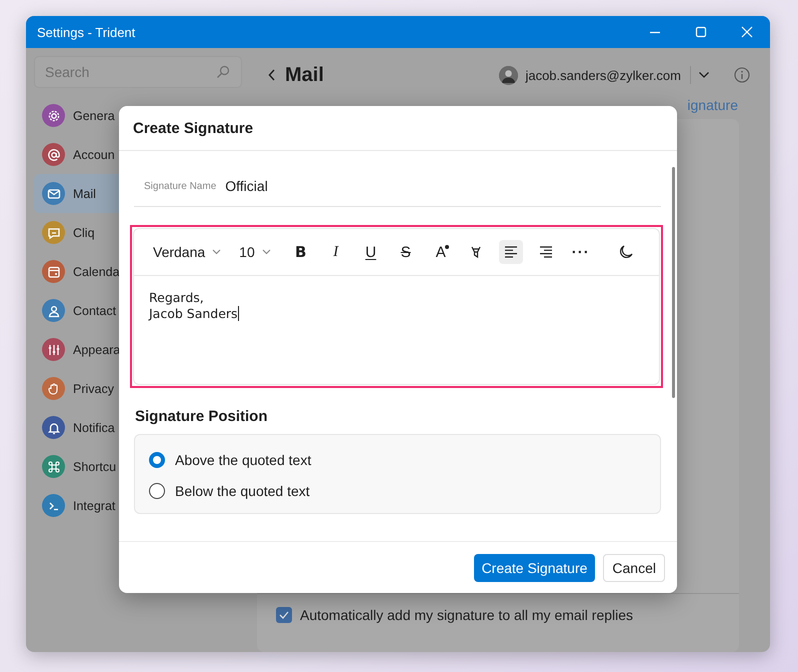 The width and height of the screenshot is (798, 672). Describe the element at coordinates (535, 568) in the screenshot. I see `create-button: Create Signature` at that location.